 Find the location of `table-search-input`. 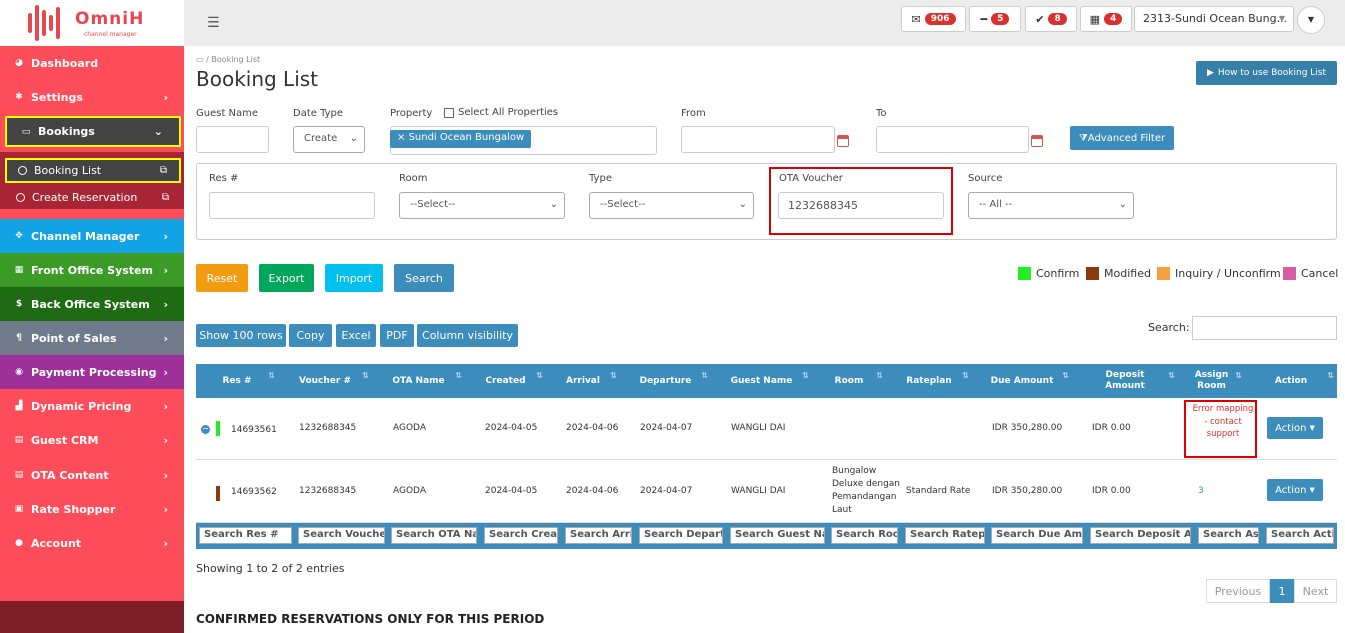

table-search-input is located at coordinates (1264, 328).